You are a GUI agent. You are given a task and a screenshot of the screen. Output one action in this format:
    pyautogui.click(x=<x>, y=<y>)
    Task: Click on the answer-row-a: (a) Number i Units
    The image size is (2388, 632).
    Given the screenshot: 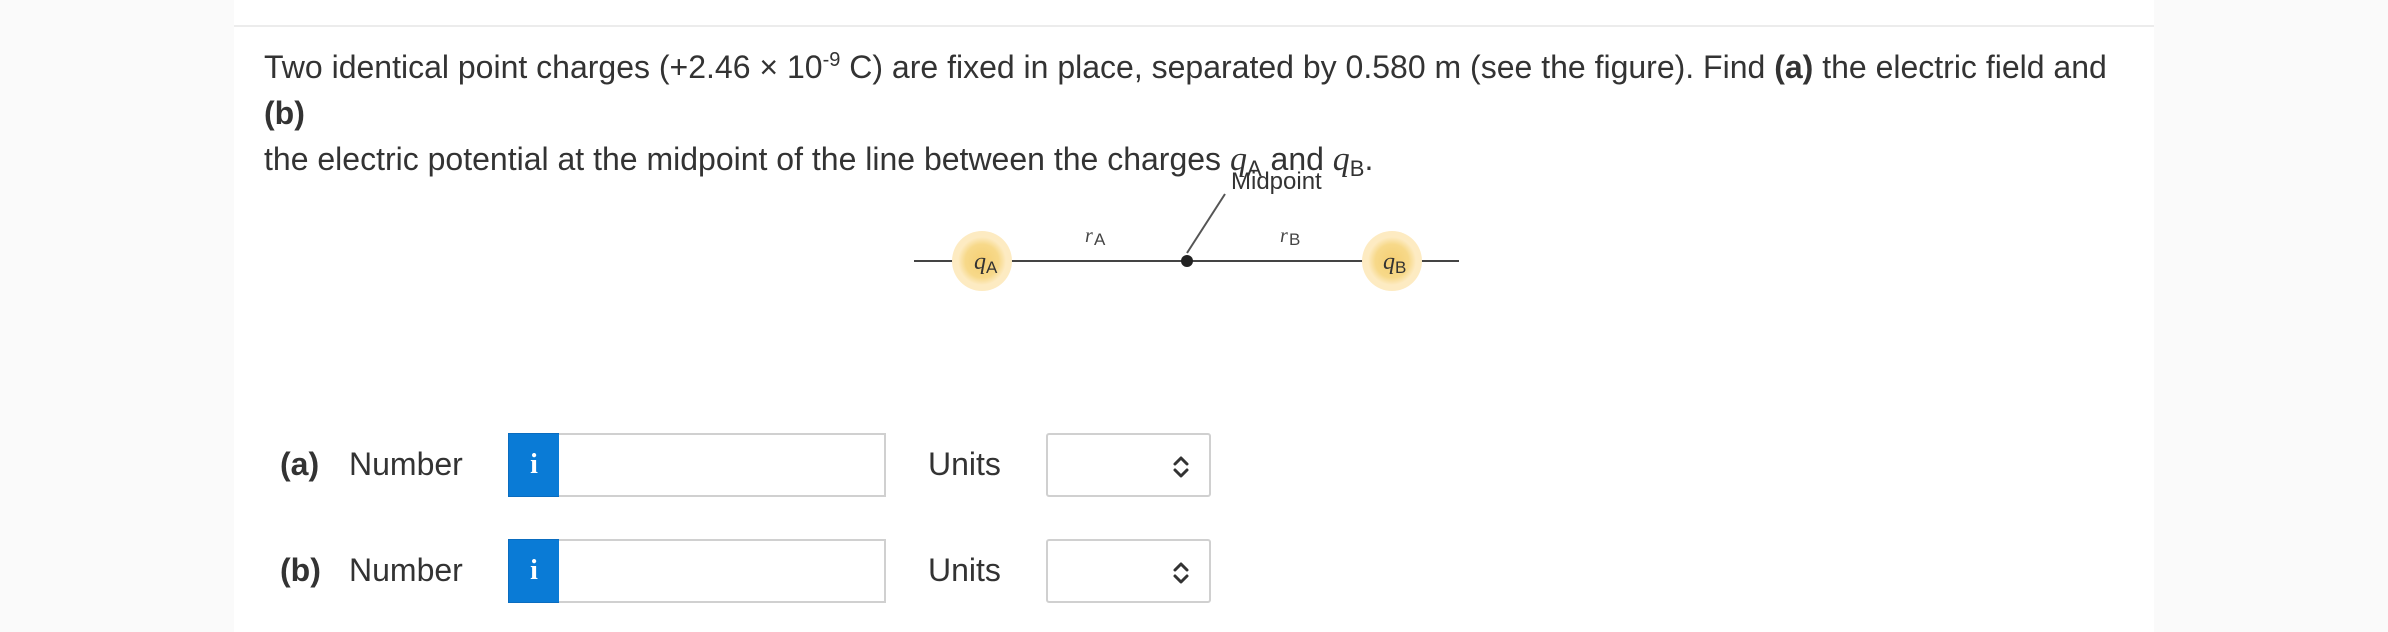 What is the action you would take?
    pyautogui.click(x=1194, y=466)
    